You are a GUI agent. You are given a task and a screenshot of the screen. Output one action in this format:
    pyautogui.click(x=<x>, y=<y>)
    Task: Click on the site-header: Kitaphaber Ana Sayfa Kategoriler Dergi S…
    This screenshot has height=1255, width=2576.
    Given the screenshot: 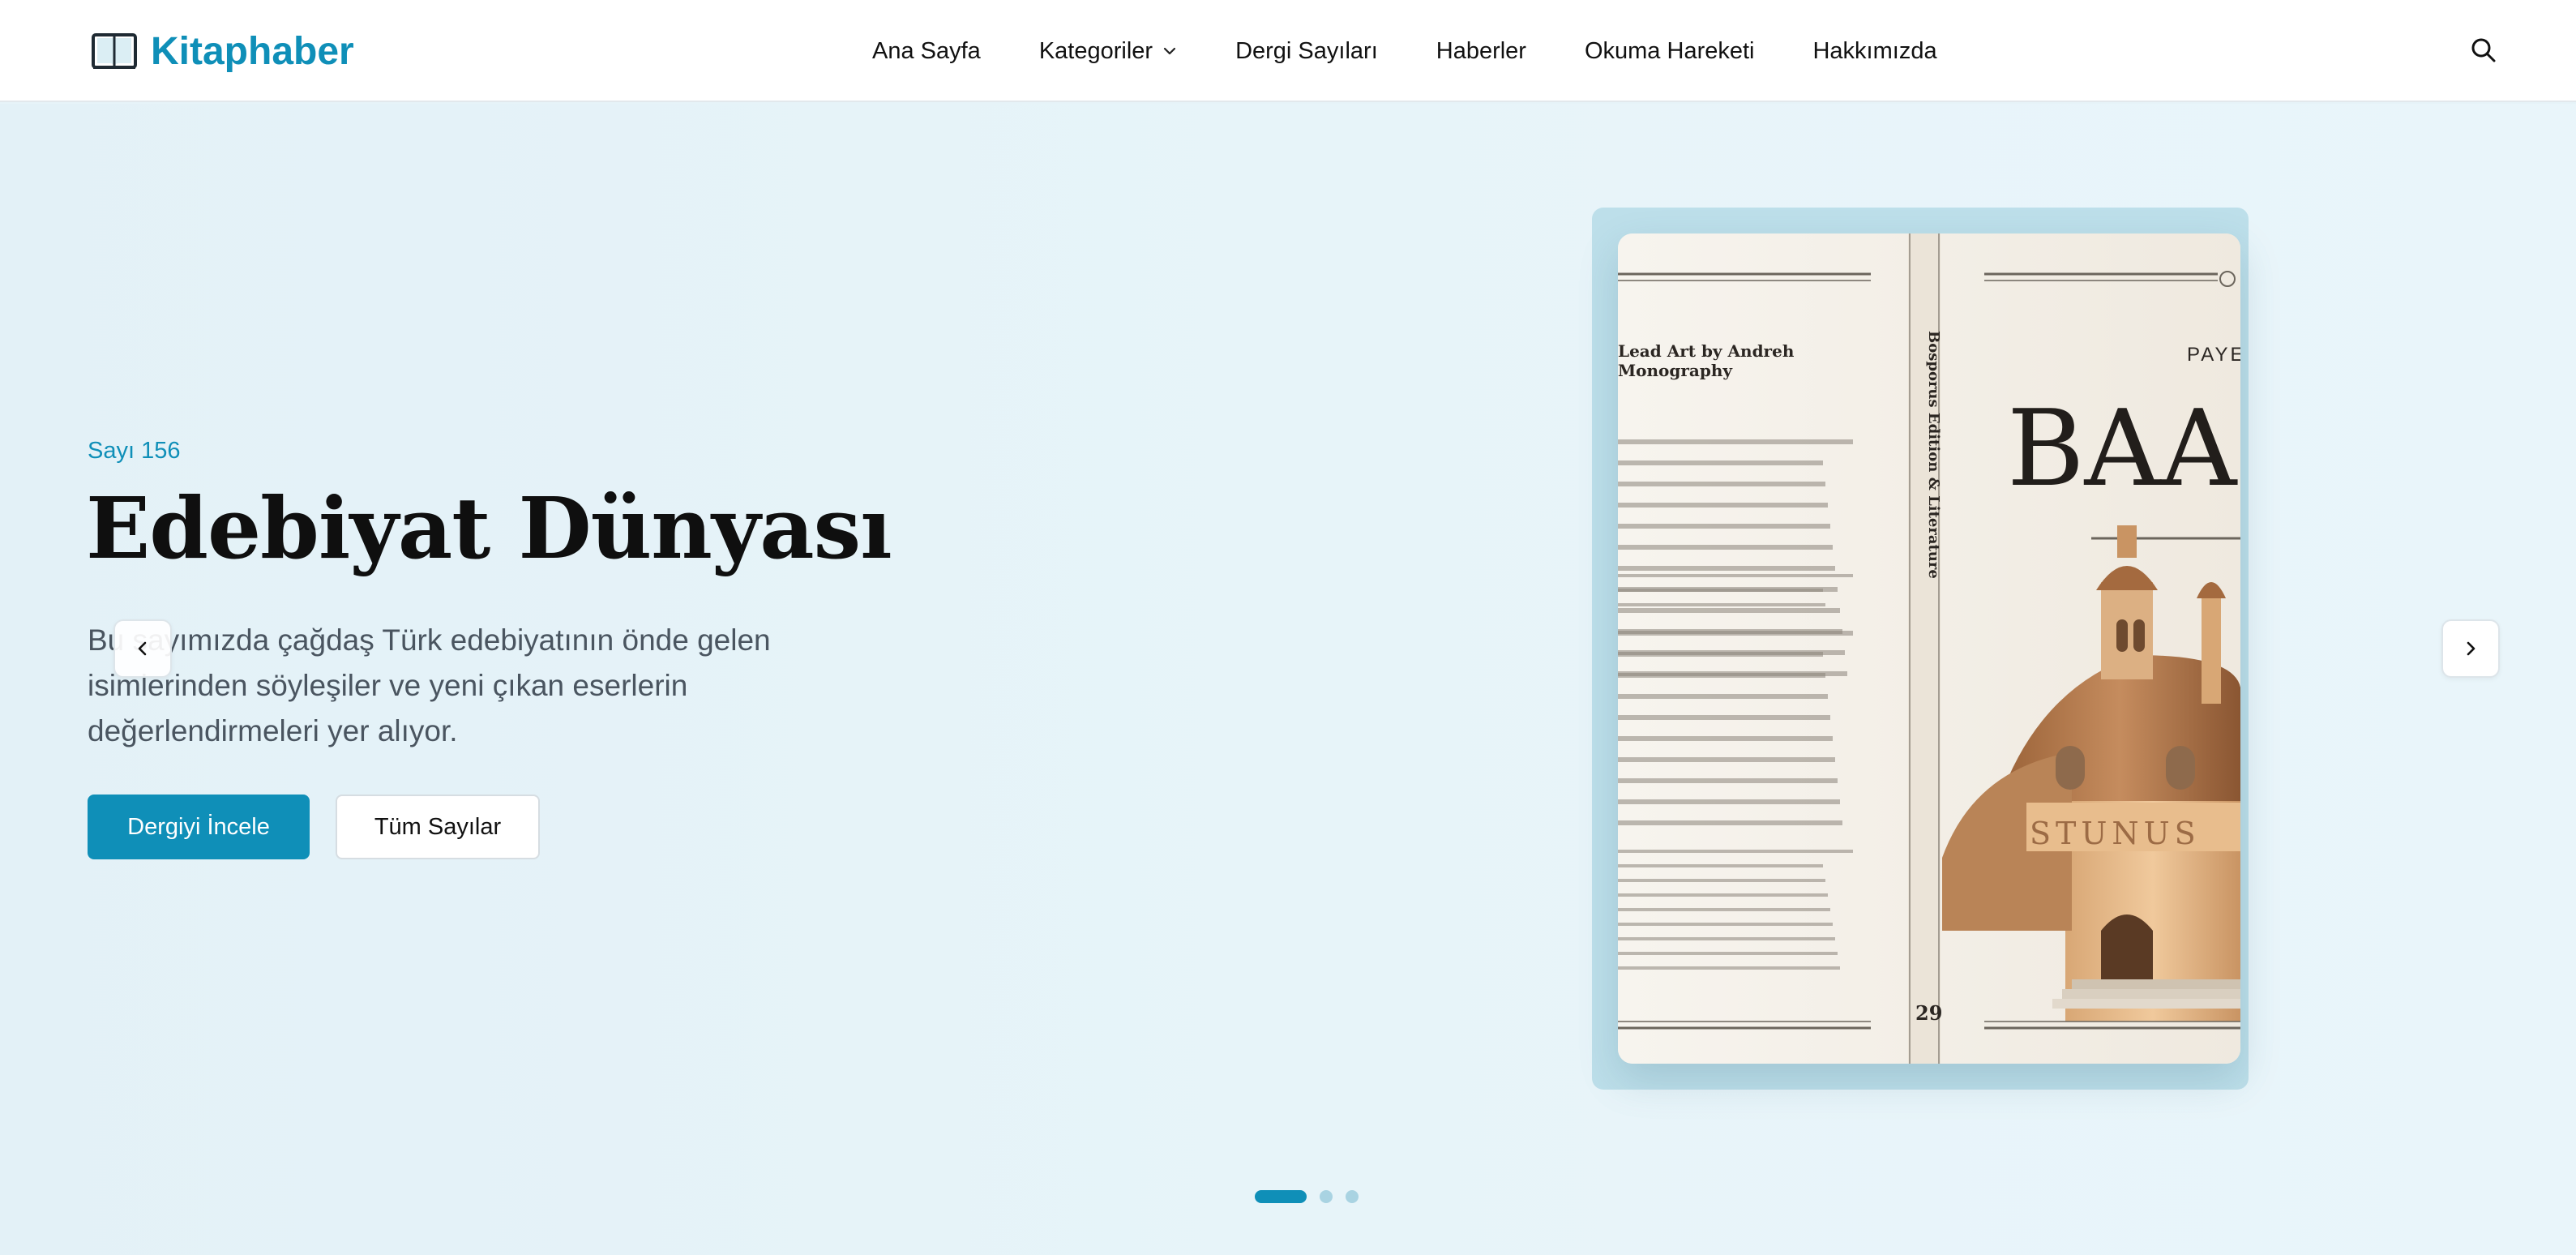 What is the action you would take?
    pyautogui.click(x=1288, y=51)
    